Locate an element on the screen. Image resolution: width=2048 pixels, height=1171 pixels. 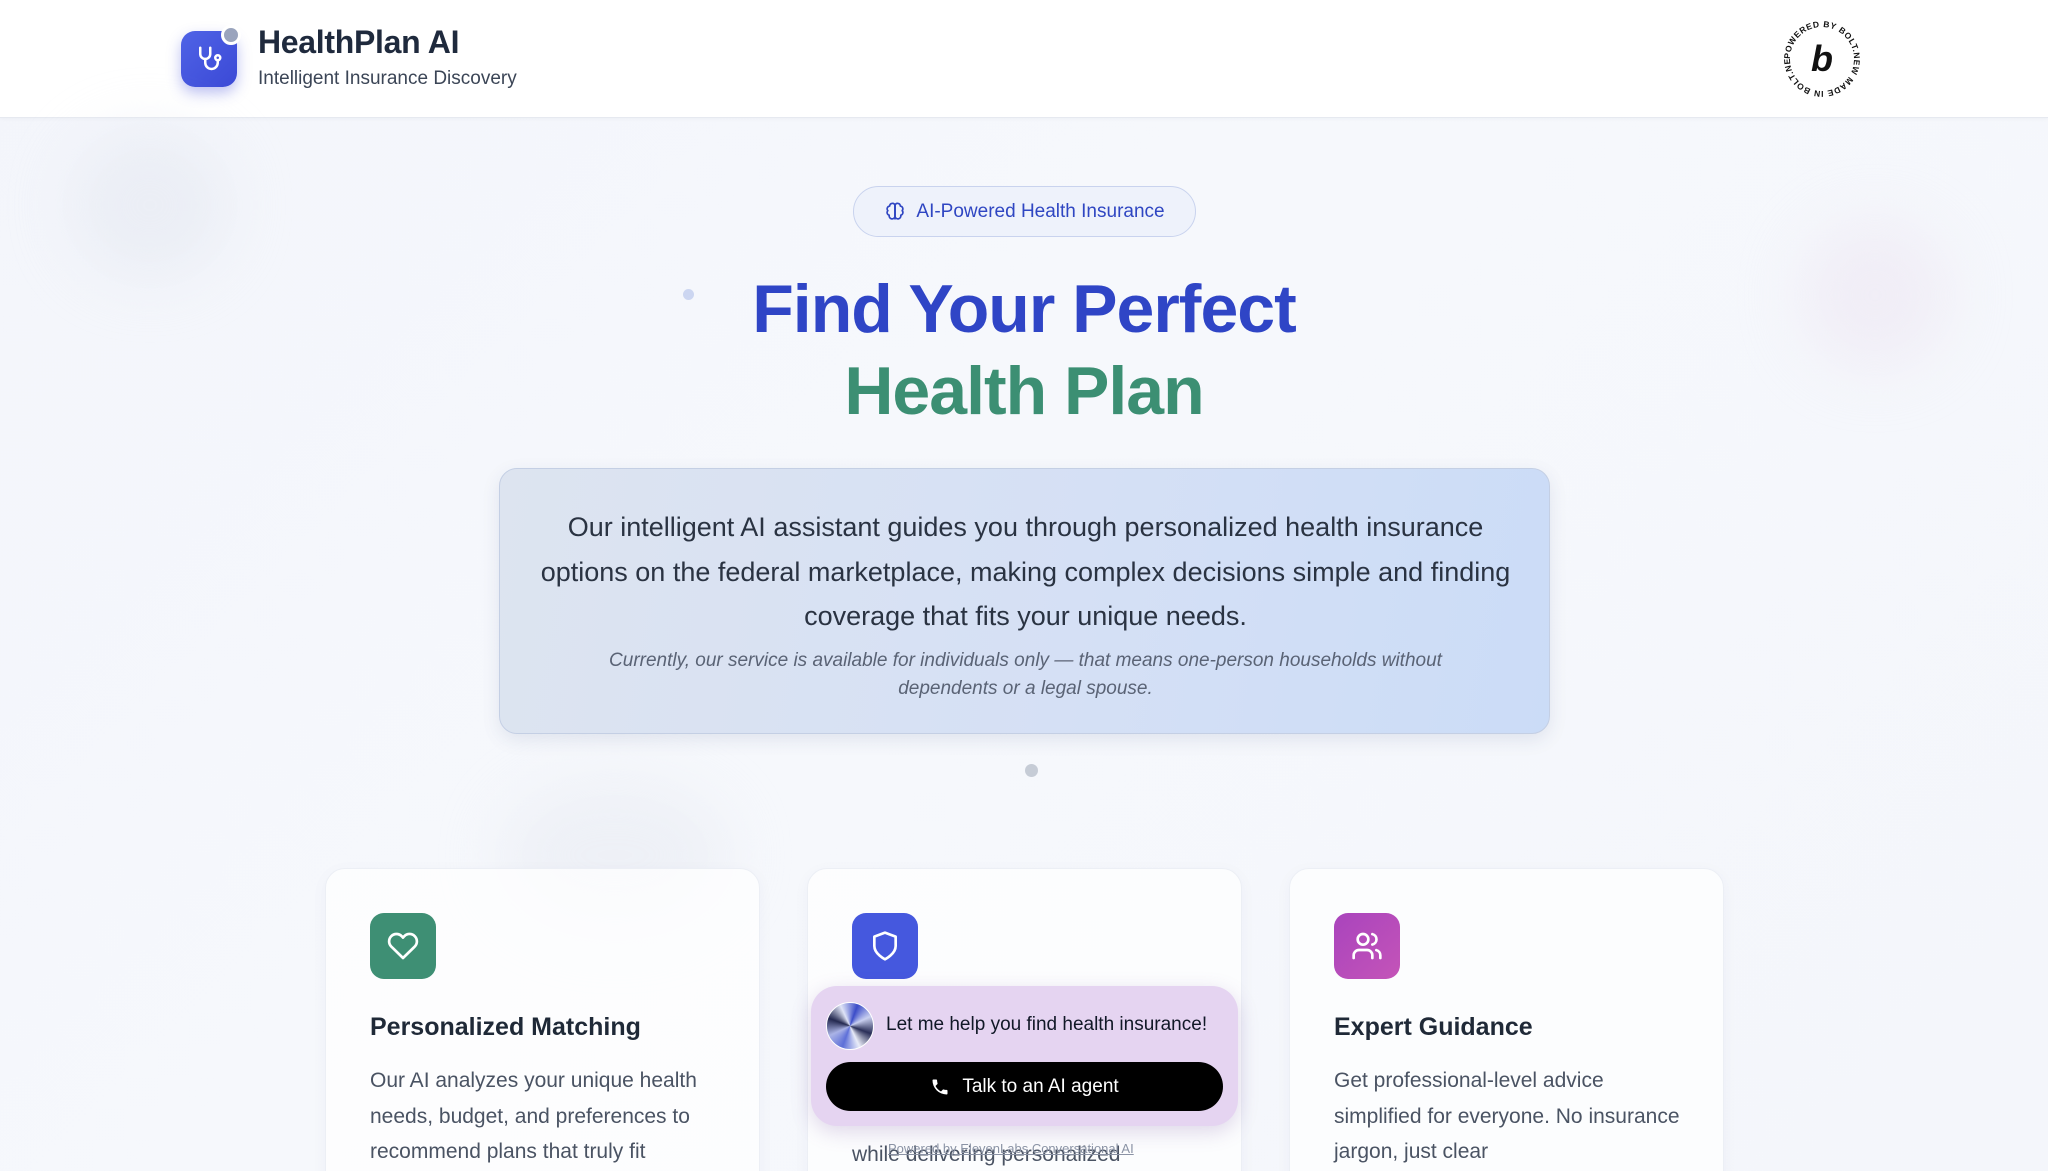
heart-icon is located at coordinates (403, 946).